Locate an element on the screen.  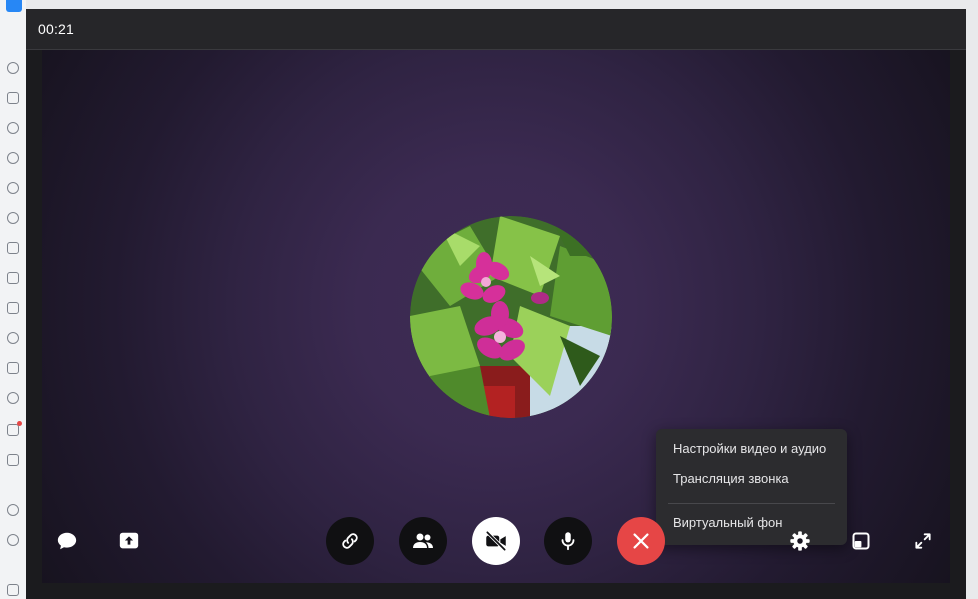
copy-link-button is located at coordinates (350, 541).